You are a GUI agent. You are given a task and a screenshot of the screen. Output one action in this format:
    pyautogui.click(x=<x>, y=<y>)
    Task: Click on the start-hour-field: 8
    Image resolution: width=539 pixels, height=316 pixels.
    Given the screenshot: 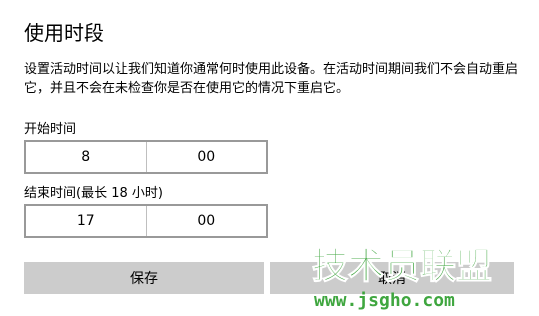 What is the action you would take?
    pyautogui.click(x=86, y=157)
    